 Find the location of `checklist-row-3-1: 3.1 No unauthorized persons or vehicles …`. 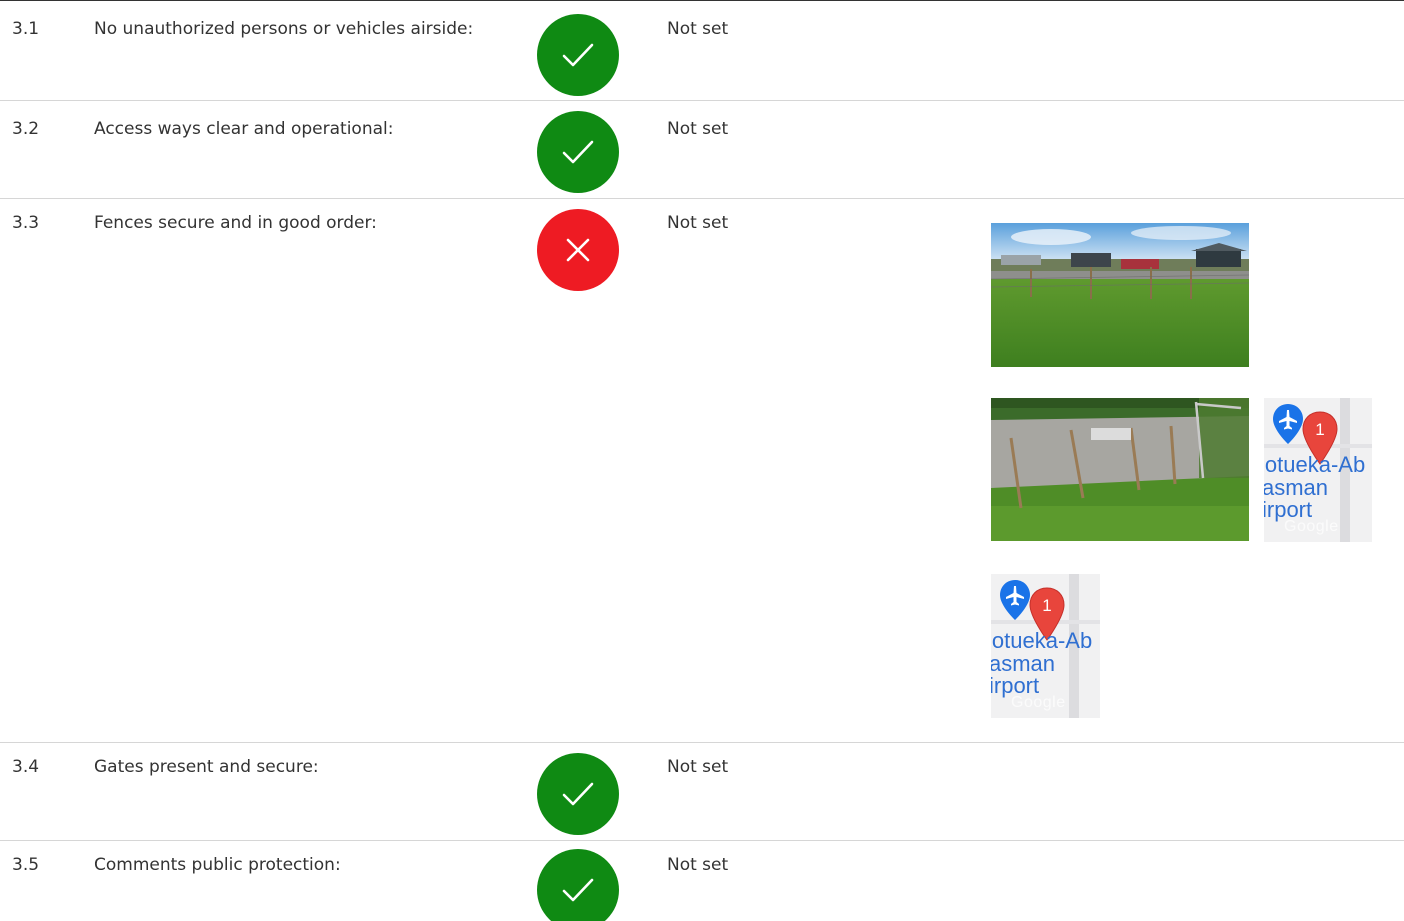

checklist-row-3-1: 3.1 No unauthorized persons or vehicles … is located at coordinates (702, 51).